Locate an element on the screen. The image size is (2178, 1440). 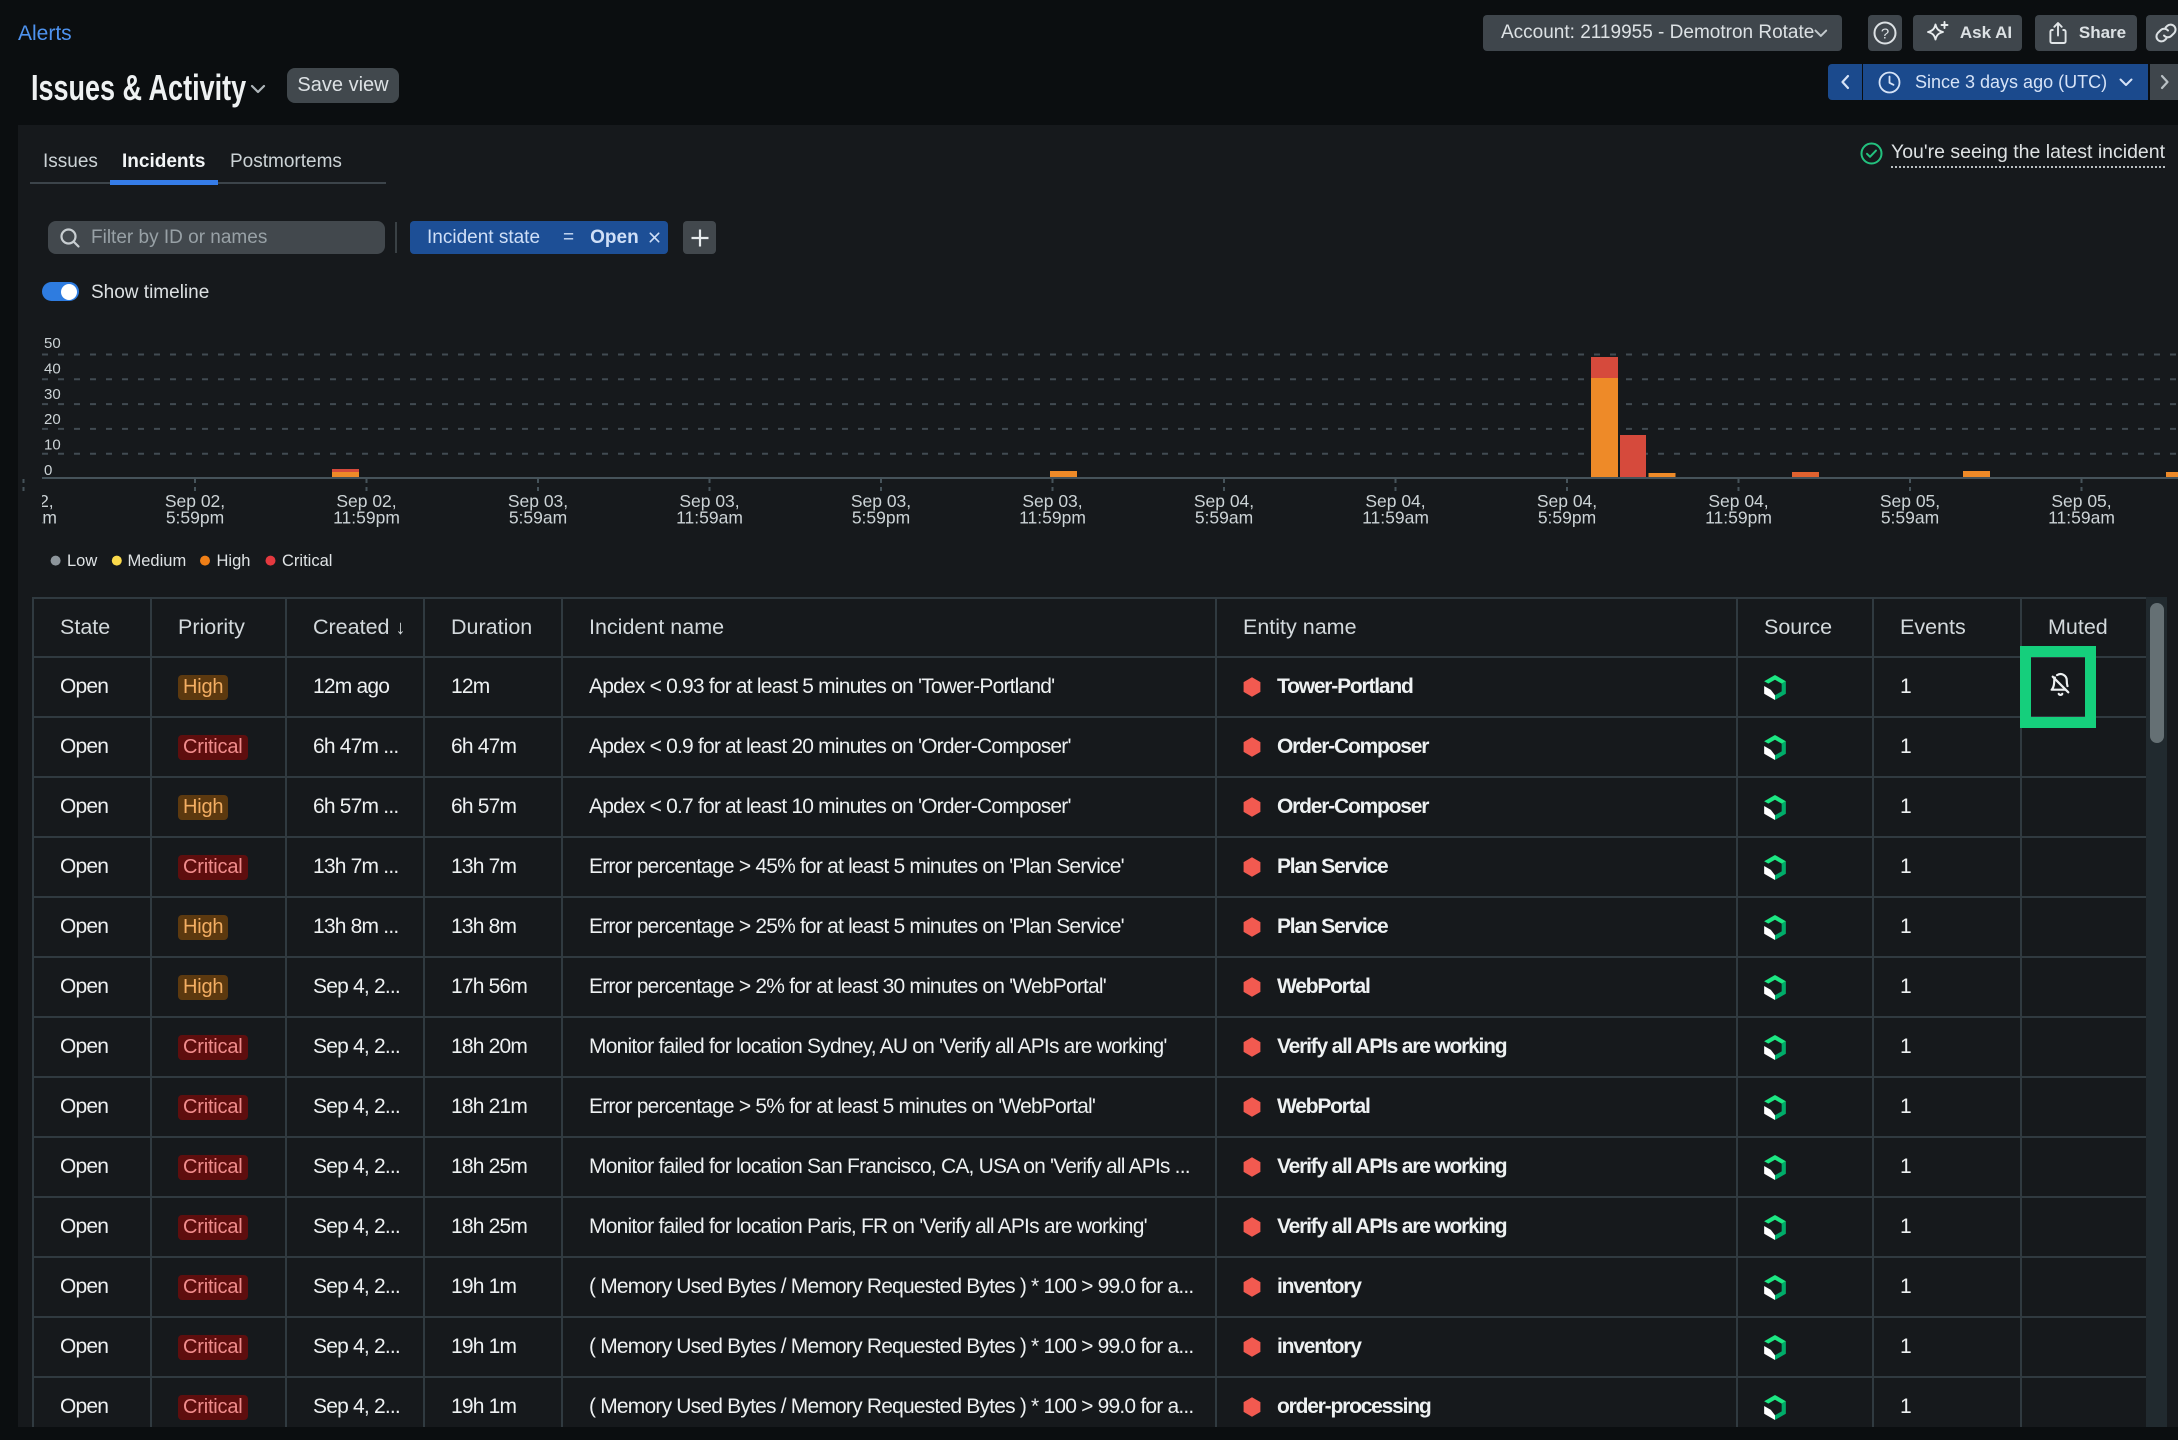
svg-text: 50 is located at coordinates (52, 343).